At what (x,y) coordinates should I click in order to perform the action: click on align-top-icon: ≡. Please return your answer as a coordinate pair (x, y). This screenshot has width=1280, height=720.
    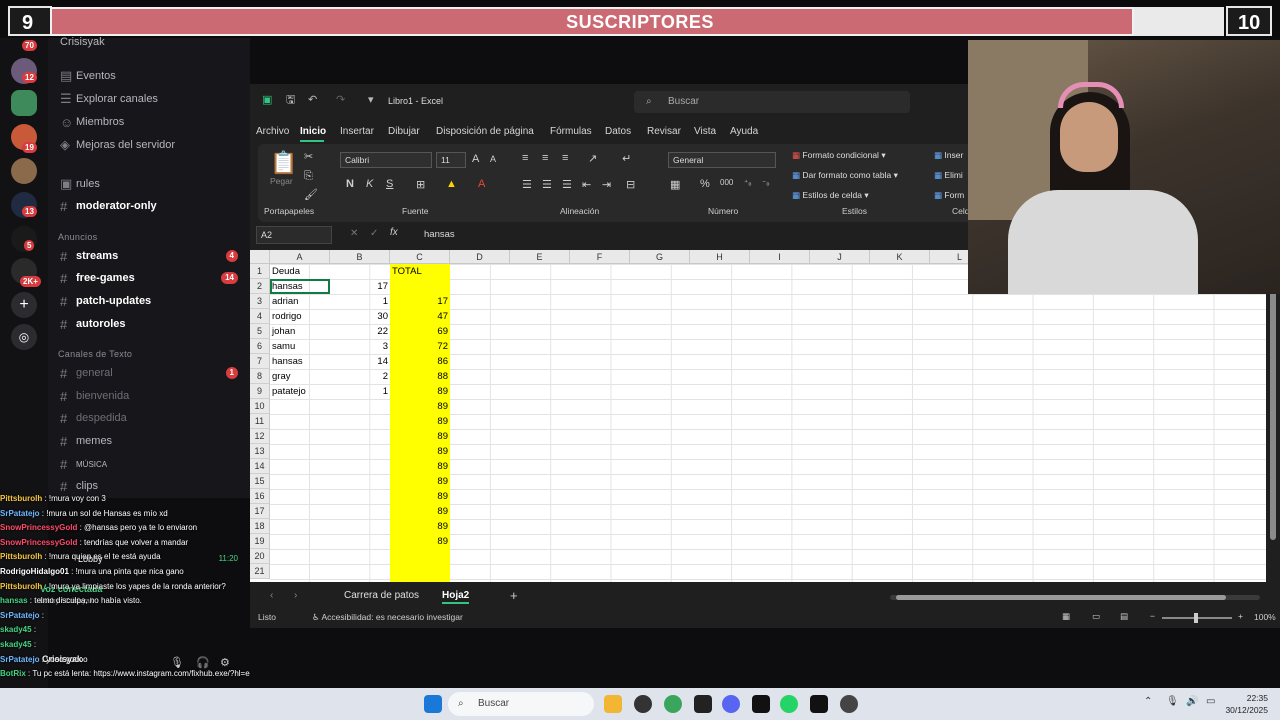
    Looking at the image, I should click on (525, 158).